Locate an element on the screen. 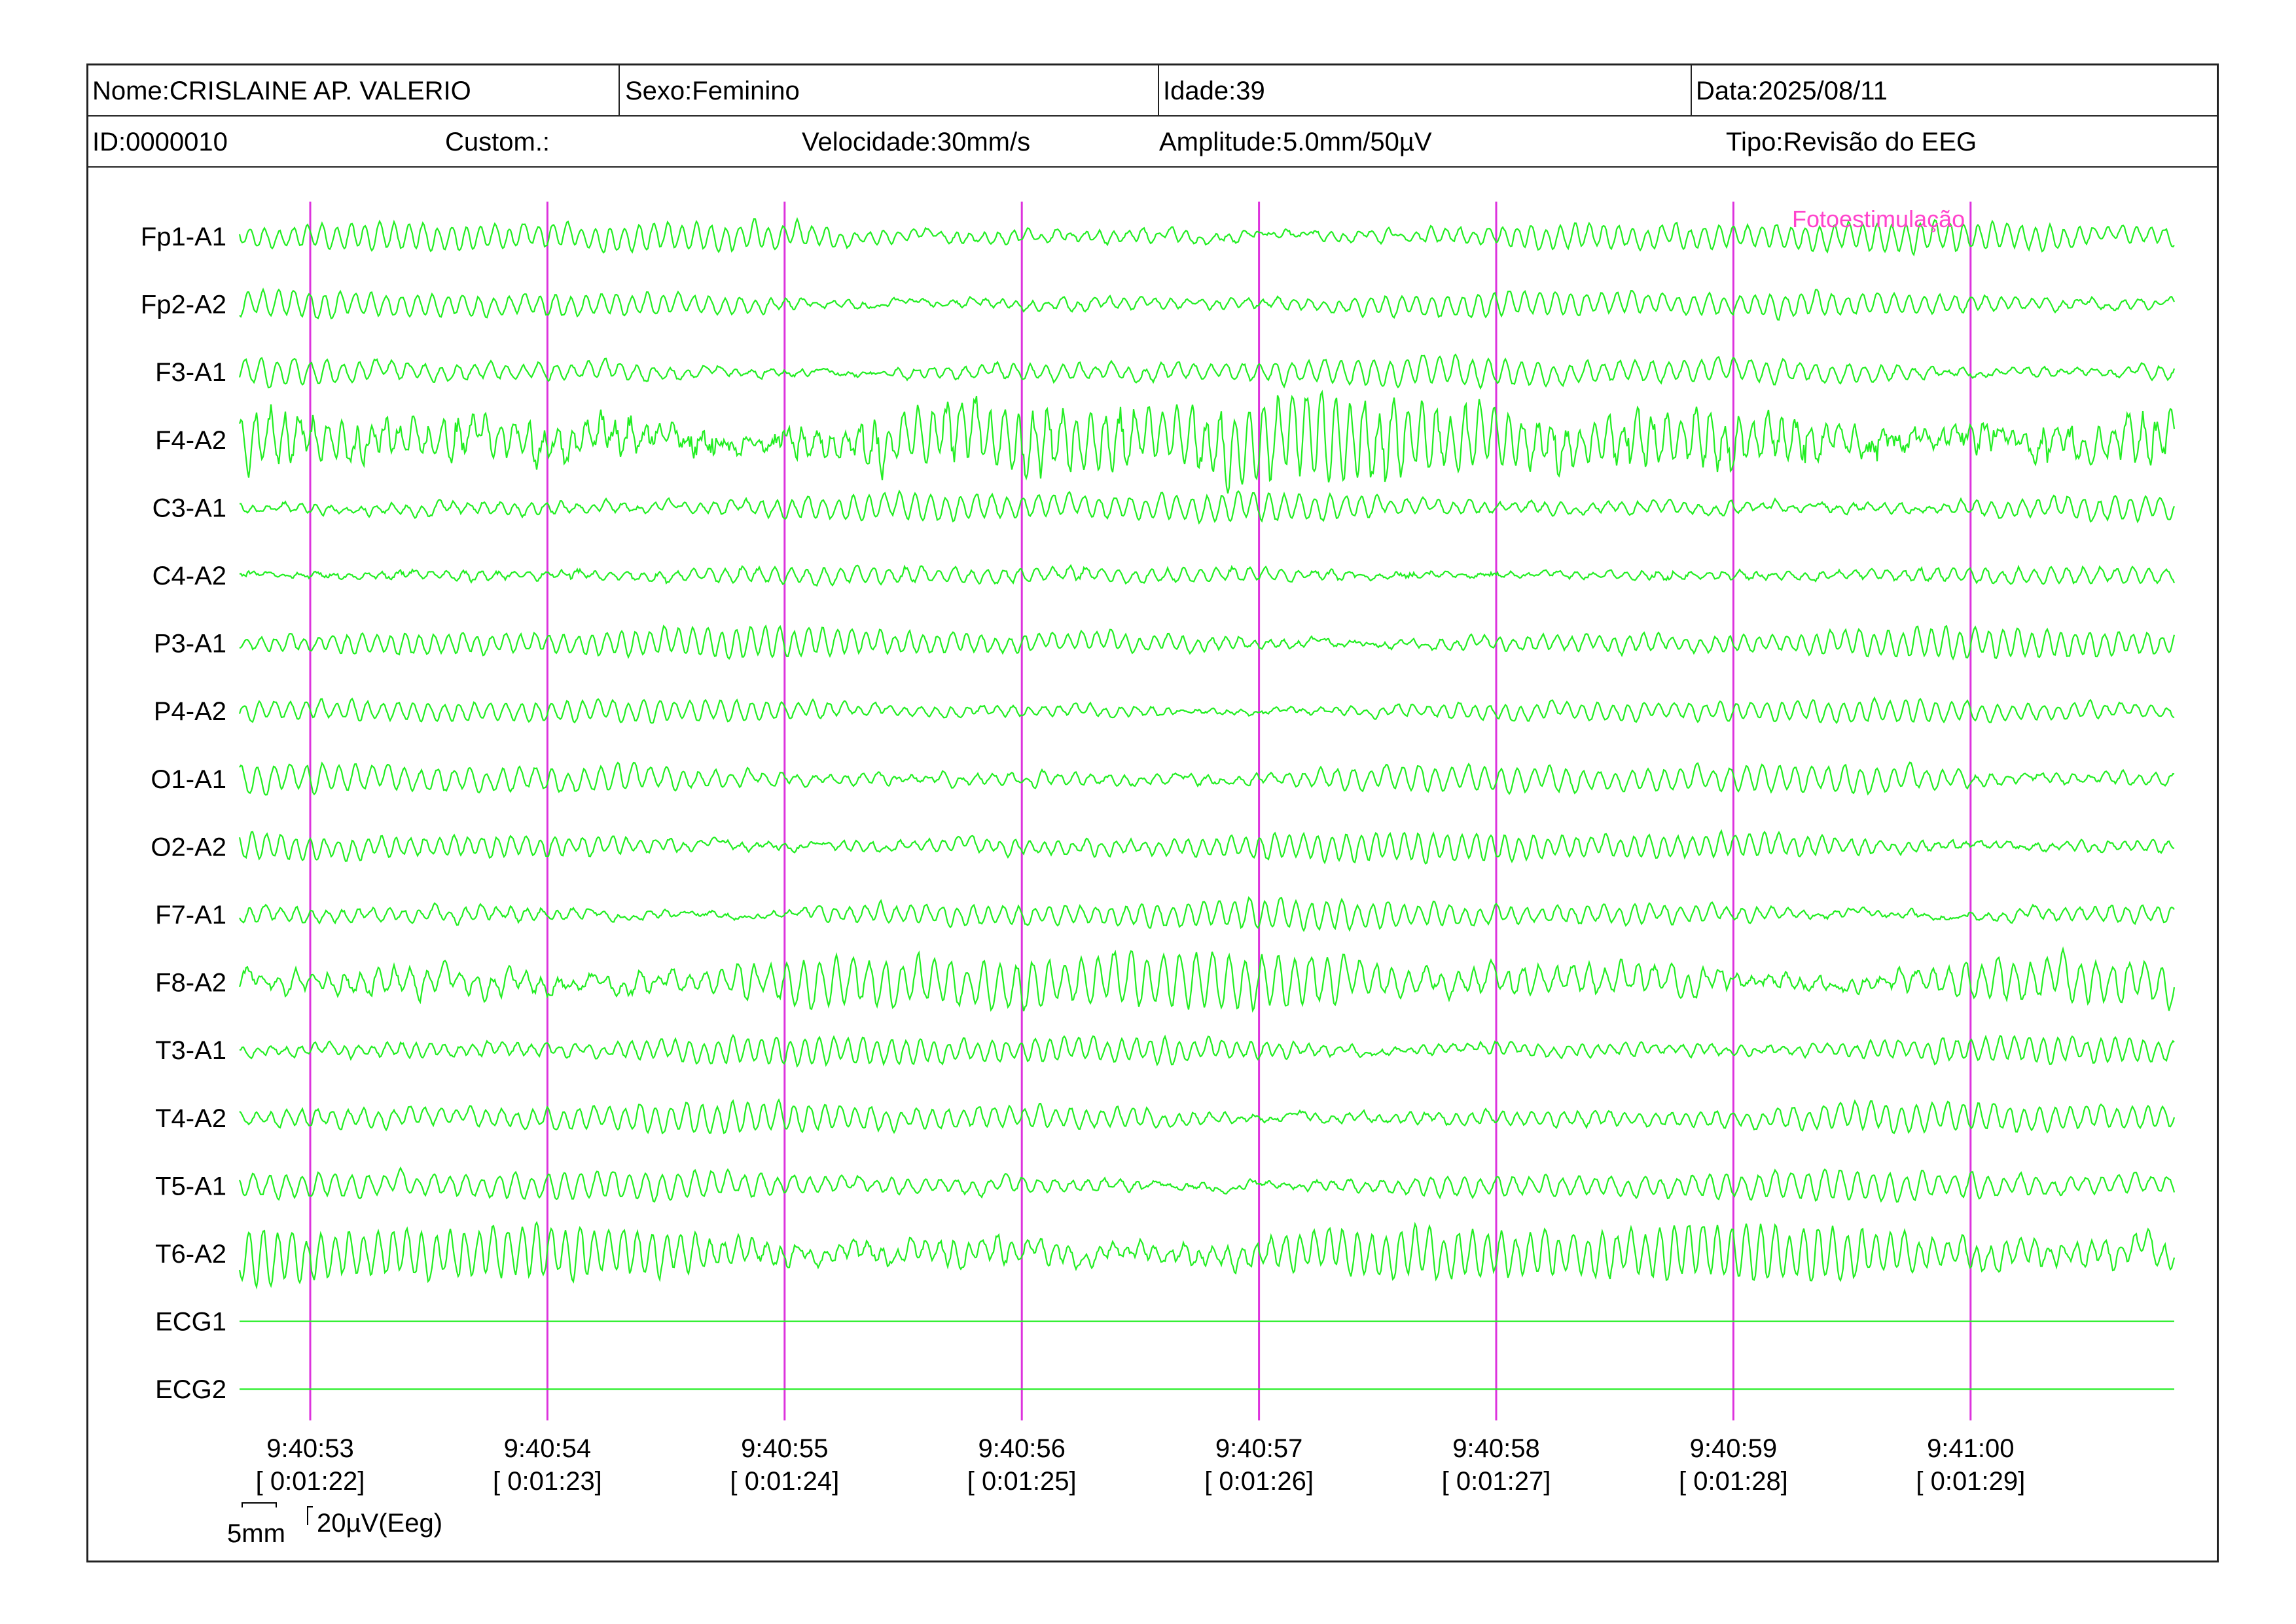 This screenshot has height=1624, width=2296. scale-amplitude-label: 20µV(Eeg) is located at coordinates (379, 1523).